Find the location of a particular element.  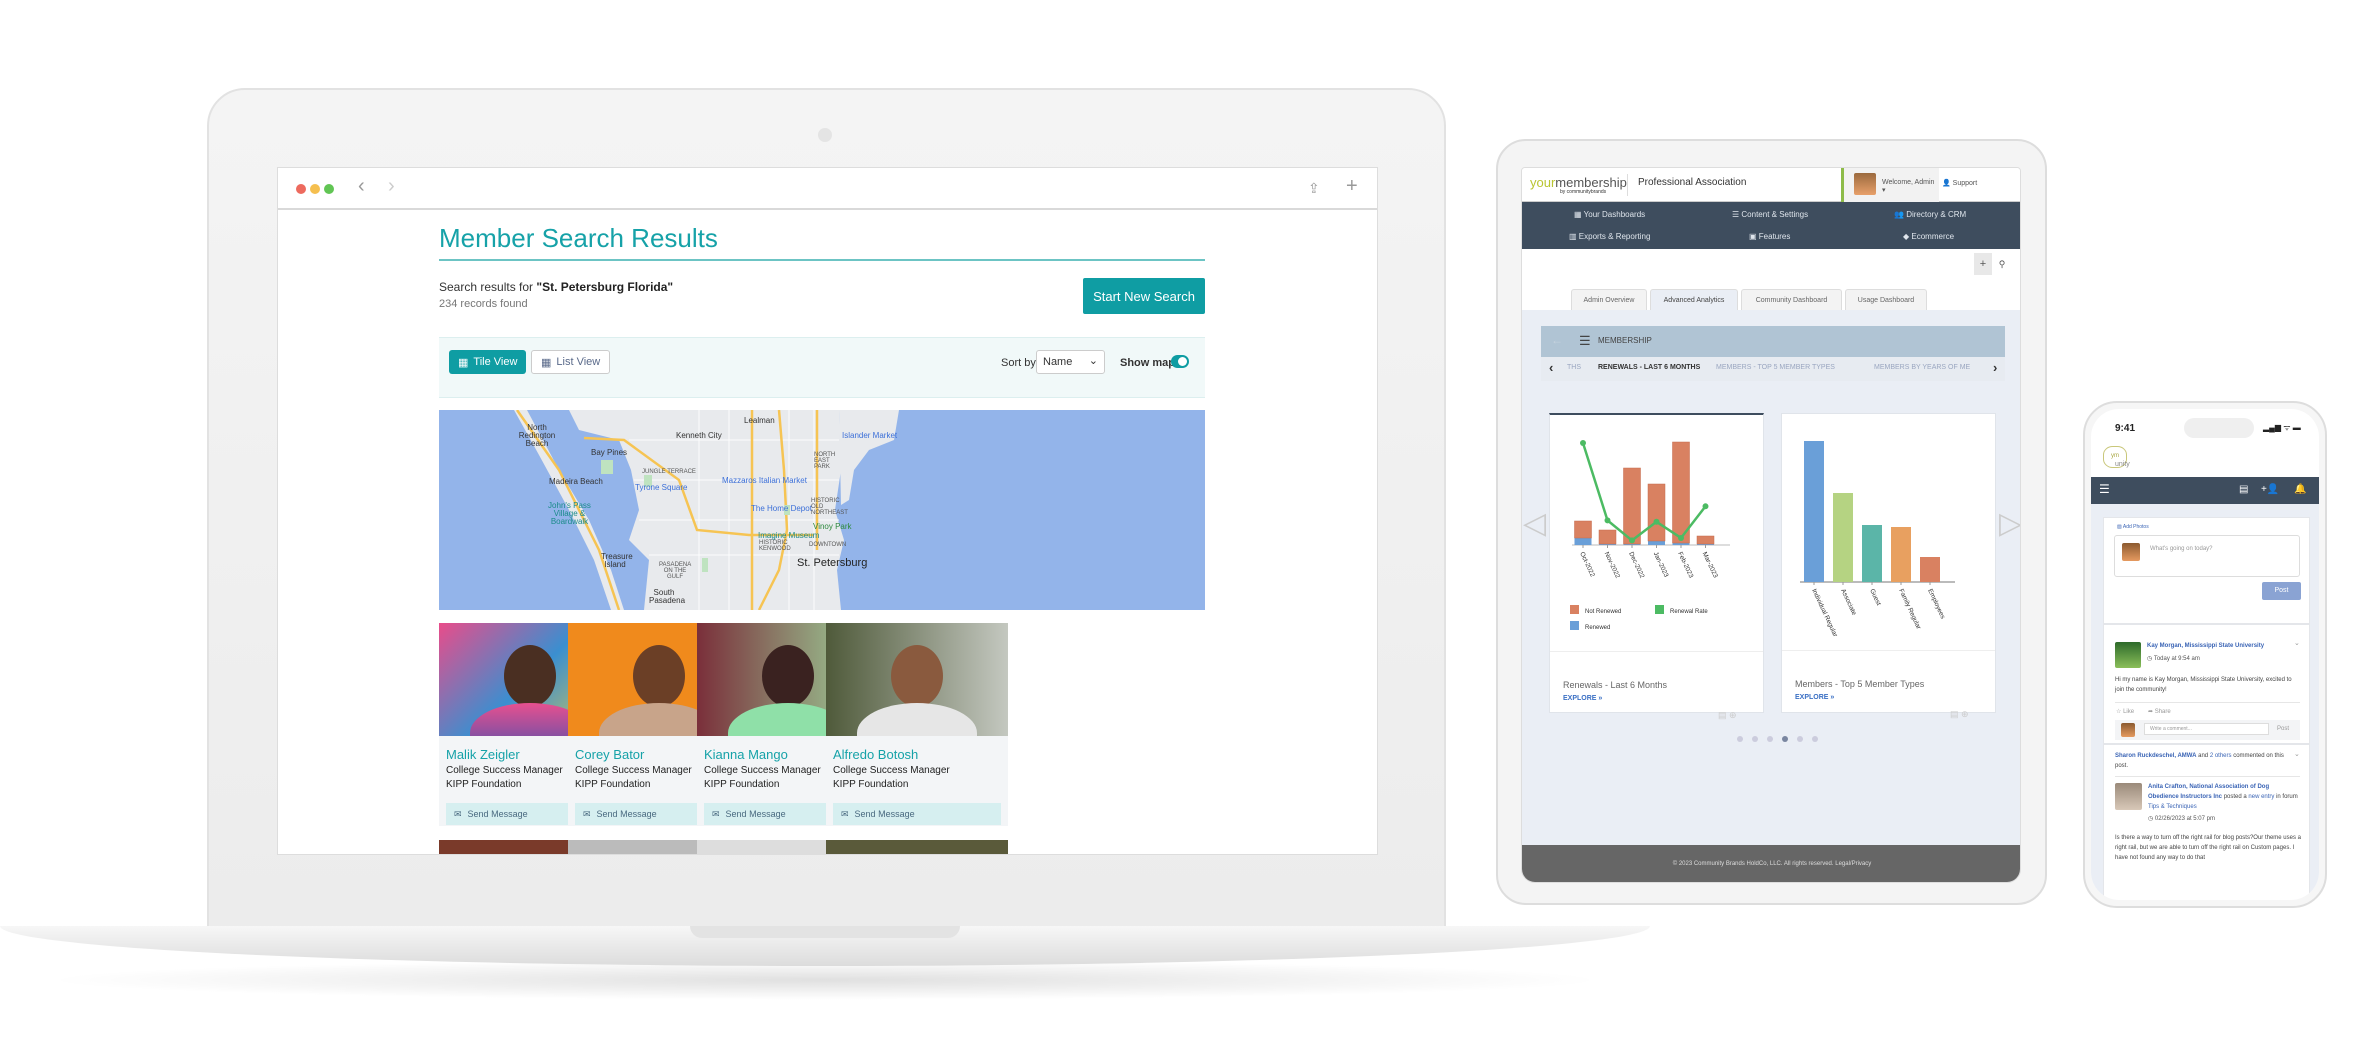

others-link: 2 others is located at coordinates (2221, 756).